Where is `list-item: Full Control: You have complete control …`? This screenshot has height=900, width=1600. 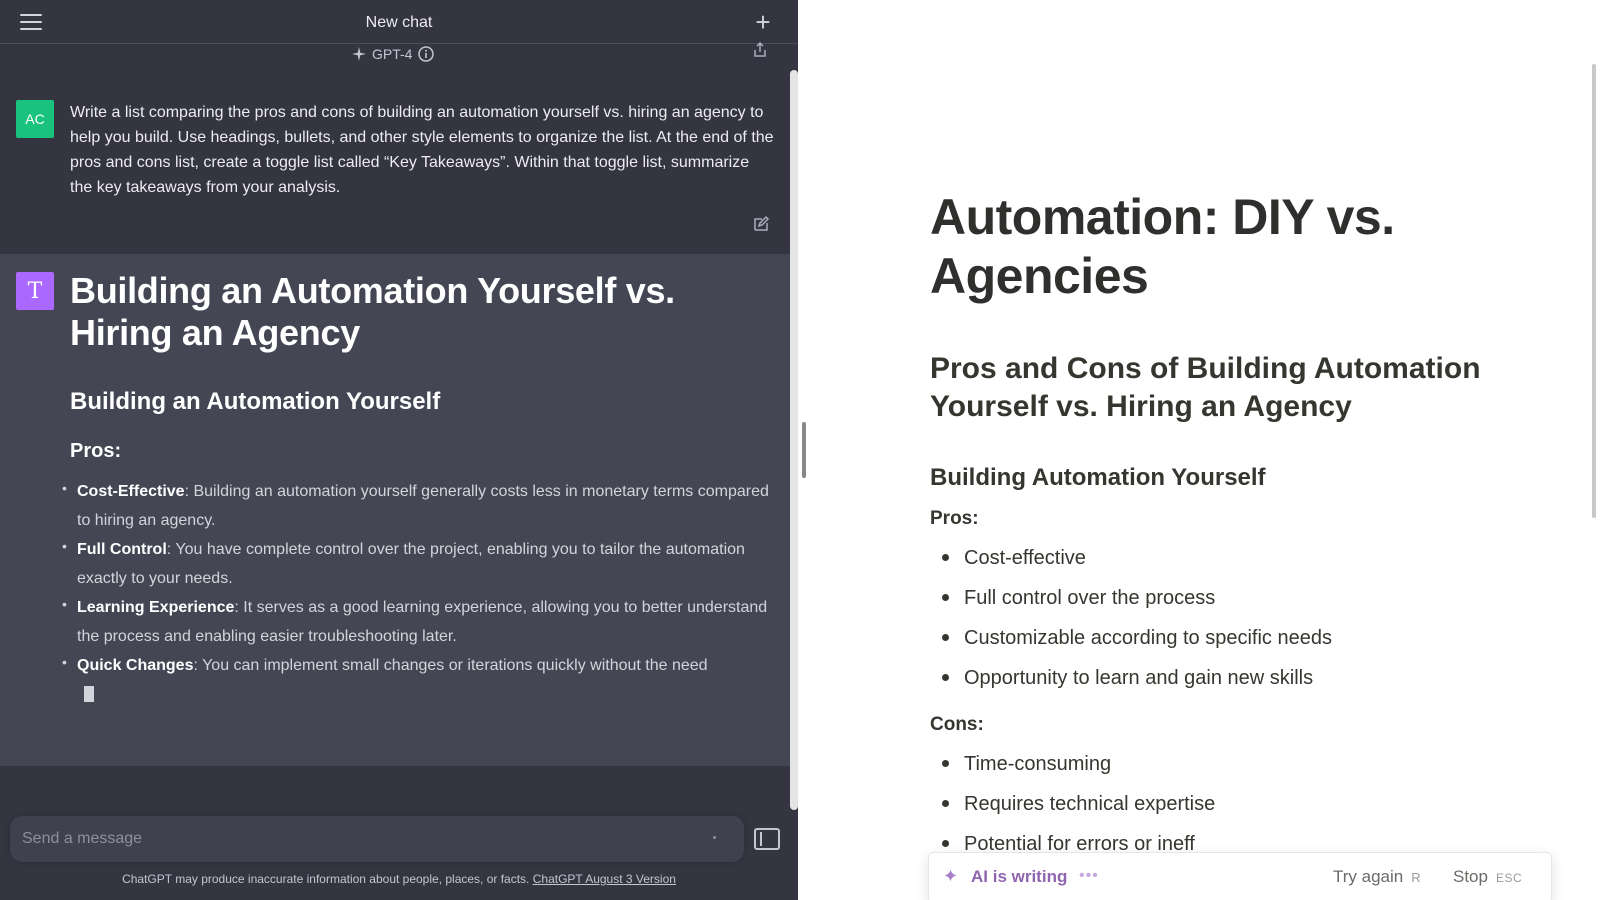 list-item: Full Control: You have complete control … is located at coordinates (416, 562).